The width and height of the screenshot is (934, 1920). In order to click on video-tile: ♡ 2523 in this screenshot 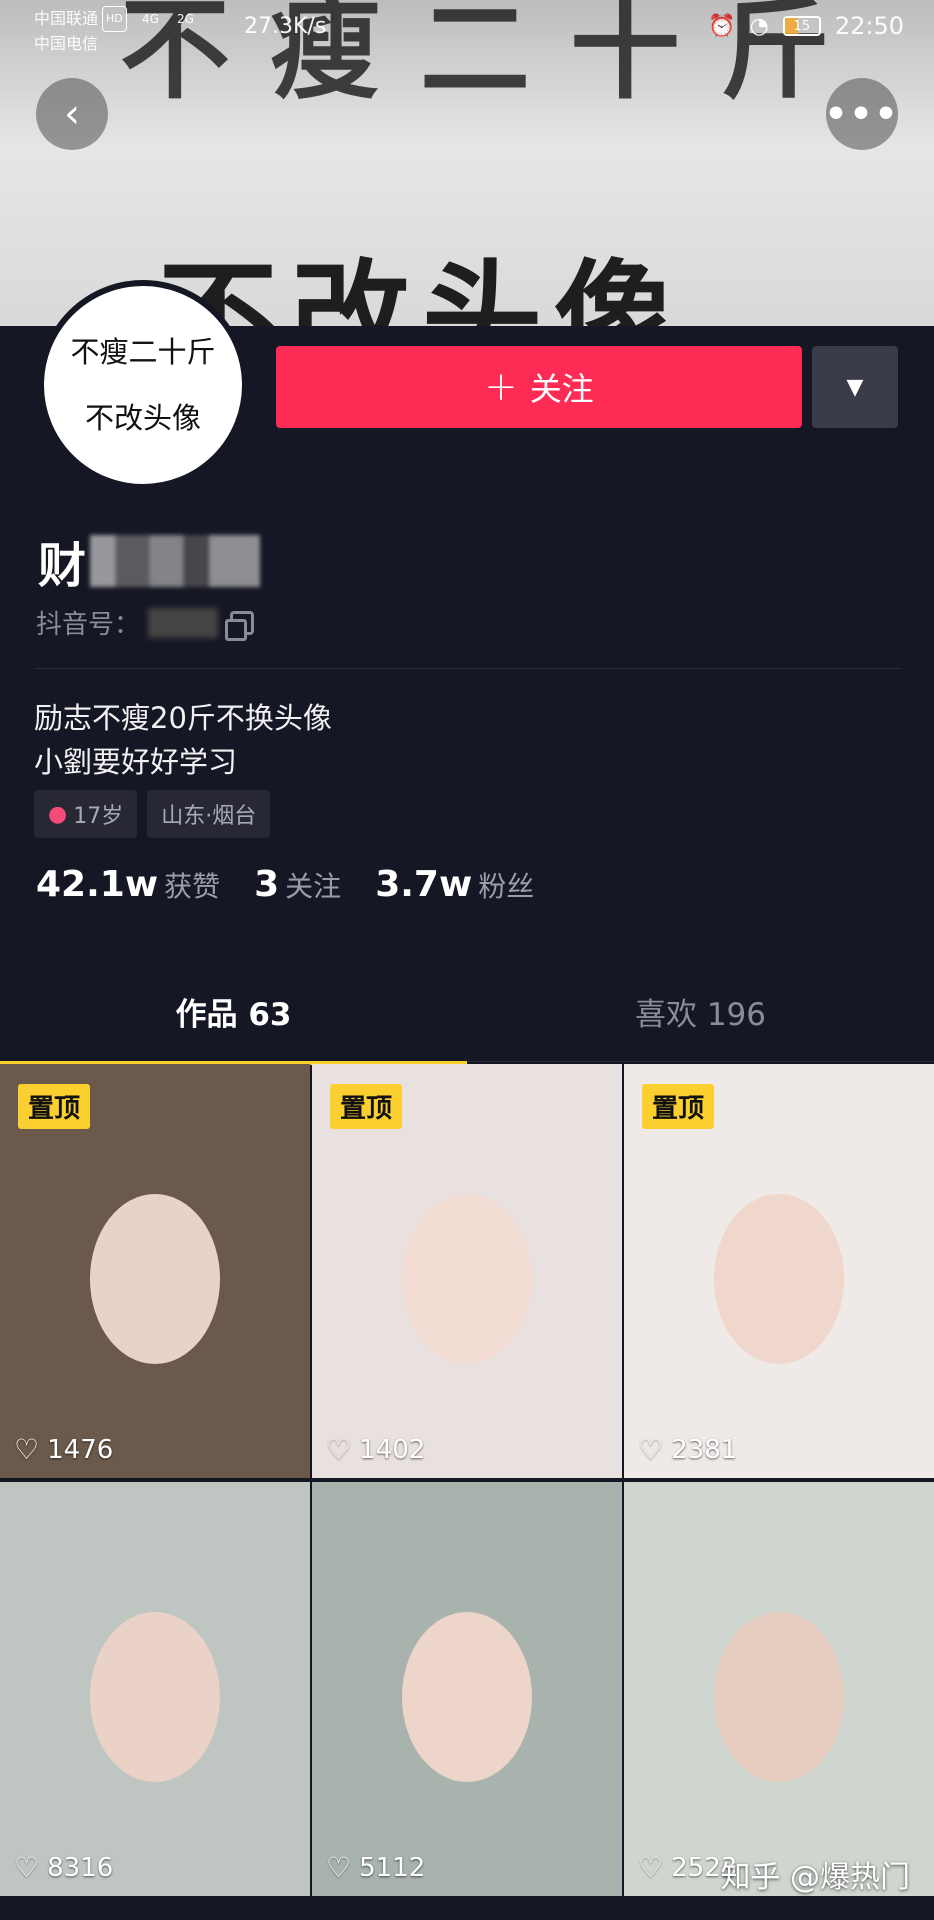, I will do `click(779, 1689)`.